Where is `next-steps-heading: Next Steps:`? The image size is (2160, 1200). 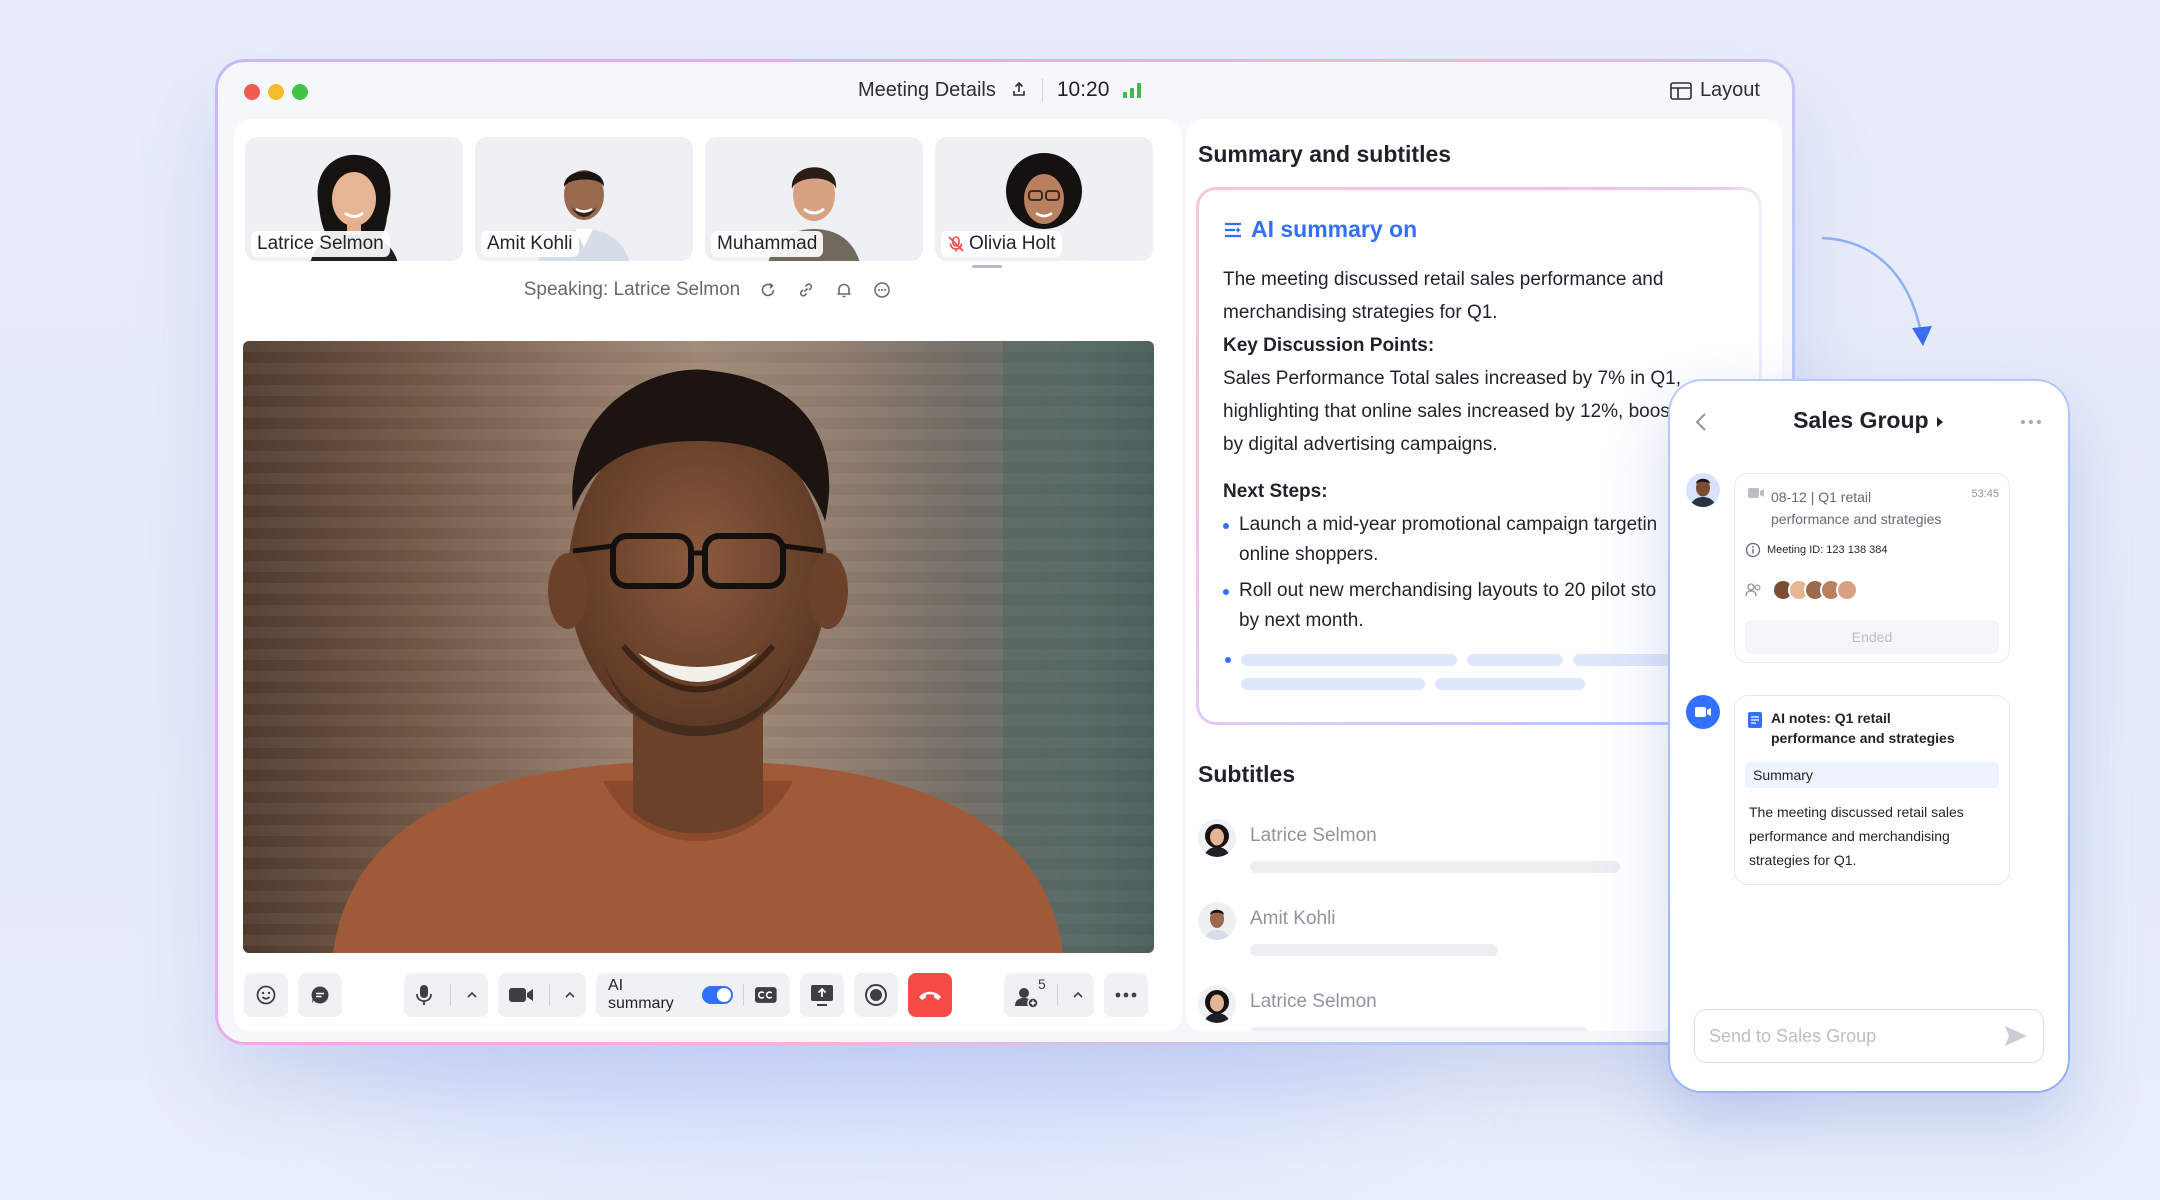 next-steps-heading: Next Steps: is located at coordinates (1275, 491).